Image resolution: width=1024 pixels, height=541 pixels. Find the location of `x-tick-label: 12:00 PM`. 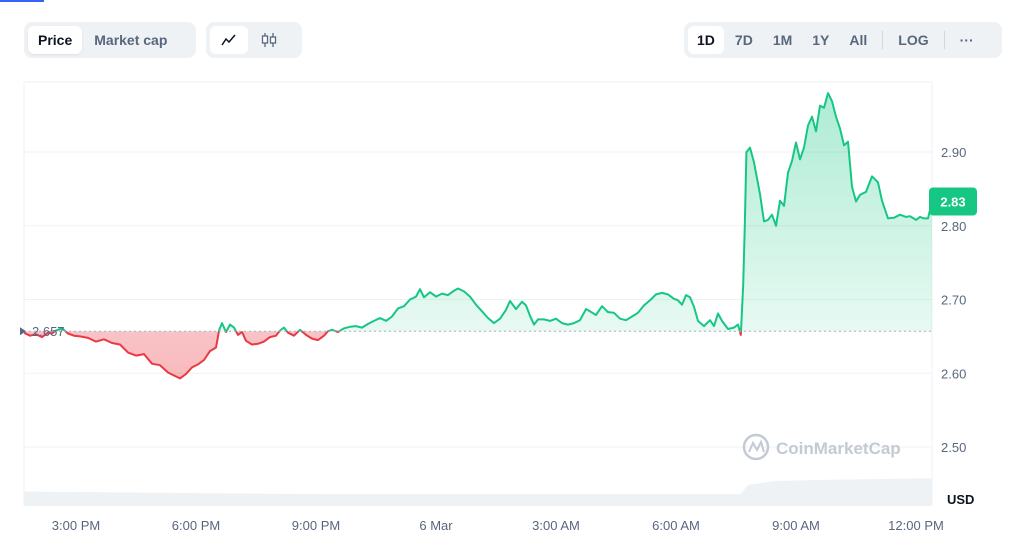

x-tick-label: 12:00 PM is located at coordinates (916, 525).